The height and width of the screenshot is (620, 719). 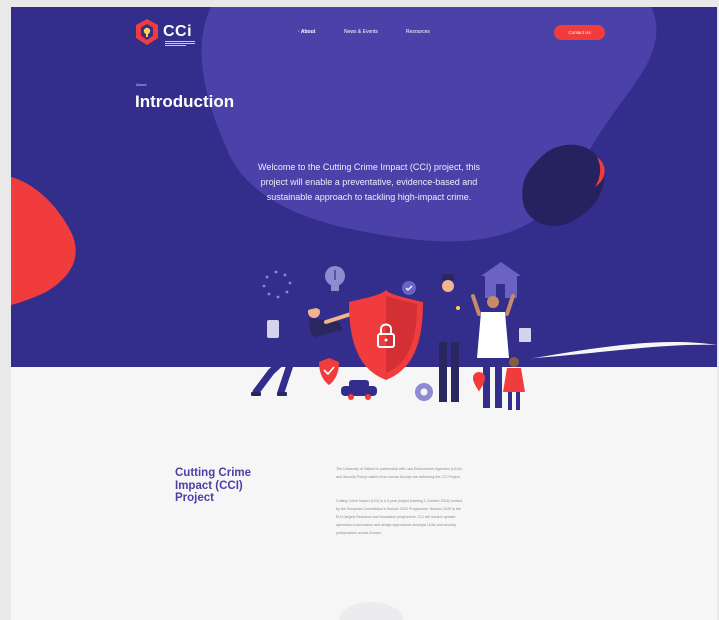 I want to click on document-icon, so click(x=273, y=329).